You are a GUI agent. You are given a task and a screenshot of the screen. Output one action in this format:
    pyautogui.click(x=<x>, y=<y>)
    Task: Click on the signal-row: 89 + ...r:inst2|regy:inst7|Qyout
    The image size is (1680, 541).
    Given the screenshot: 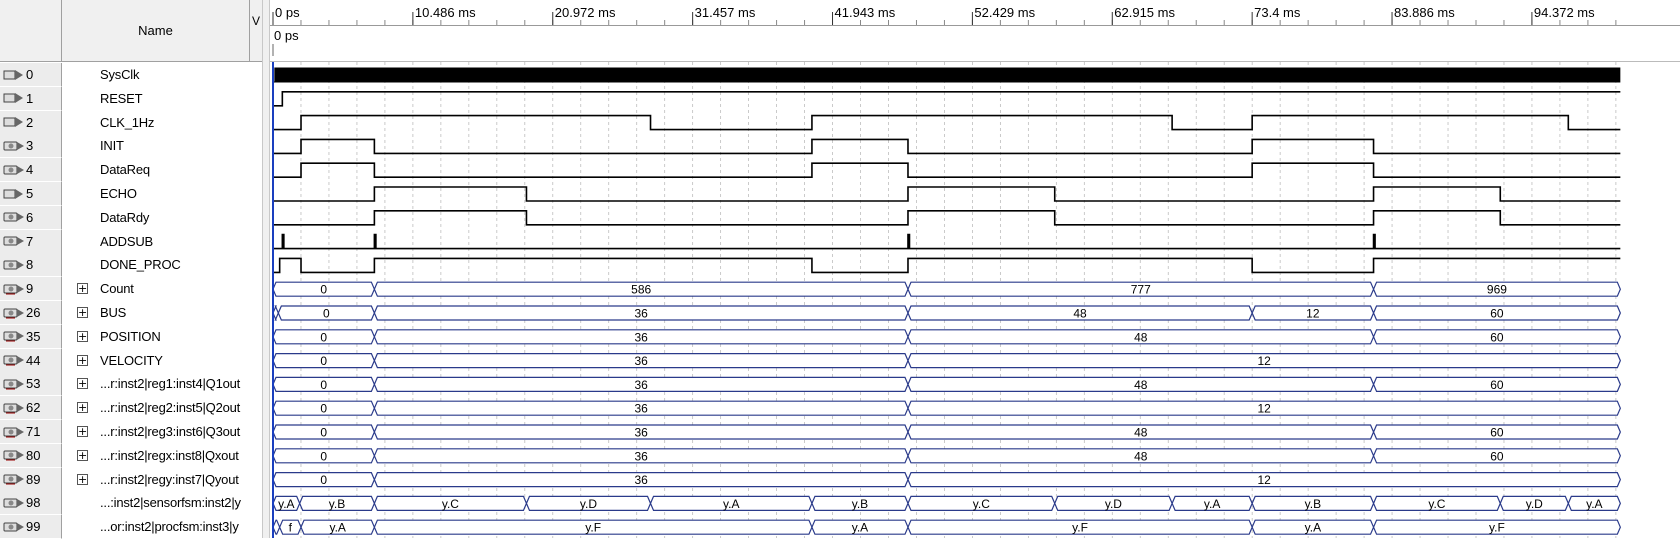 What is the action you would take?
    pyautogui.click(x=131, y=479)
    